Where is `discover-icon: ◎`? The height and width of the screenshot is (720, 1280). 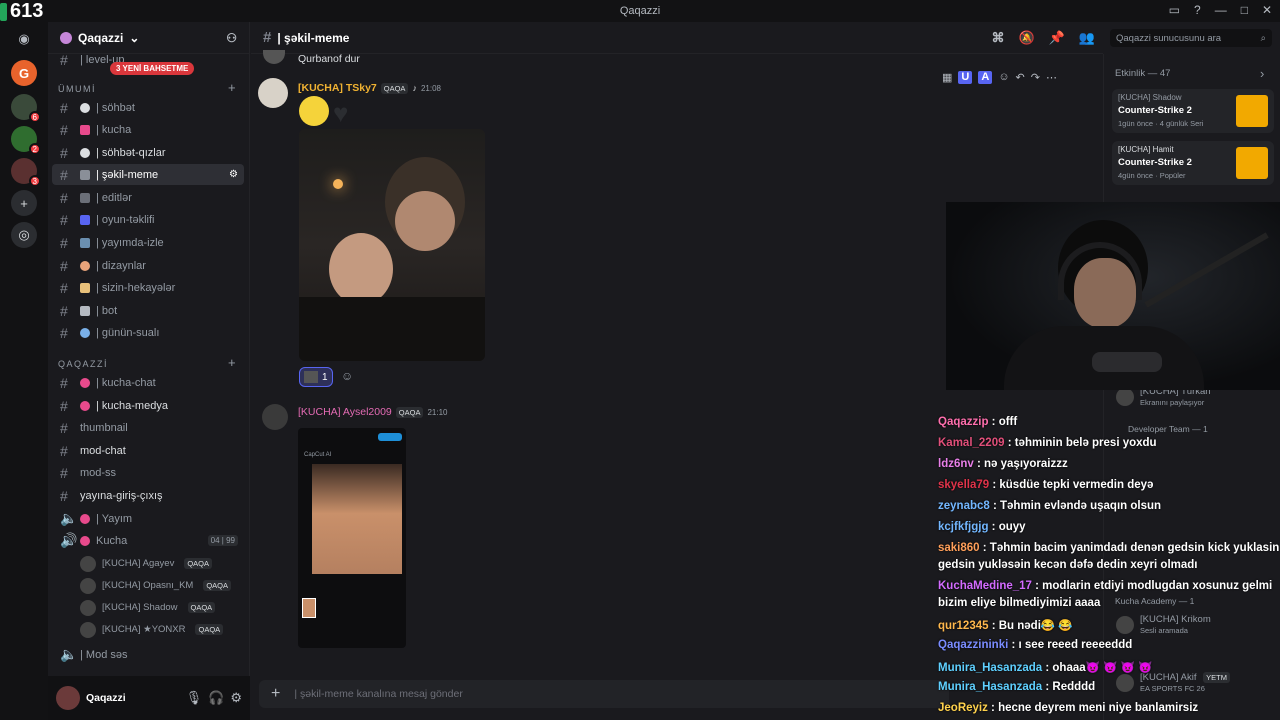
discover-icon: ◎ is located at coordinates (24, 235).